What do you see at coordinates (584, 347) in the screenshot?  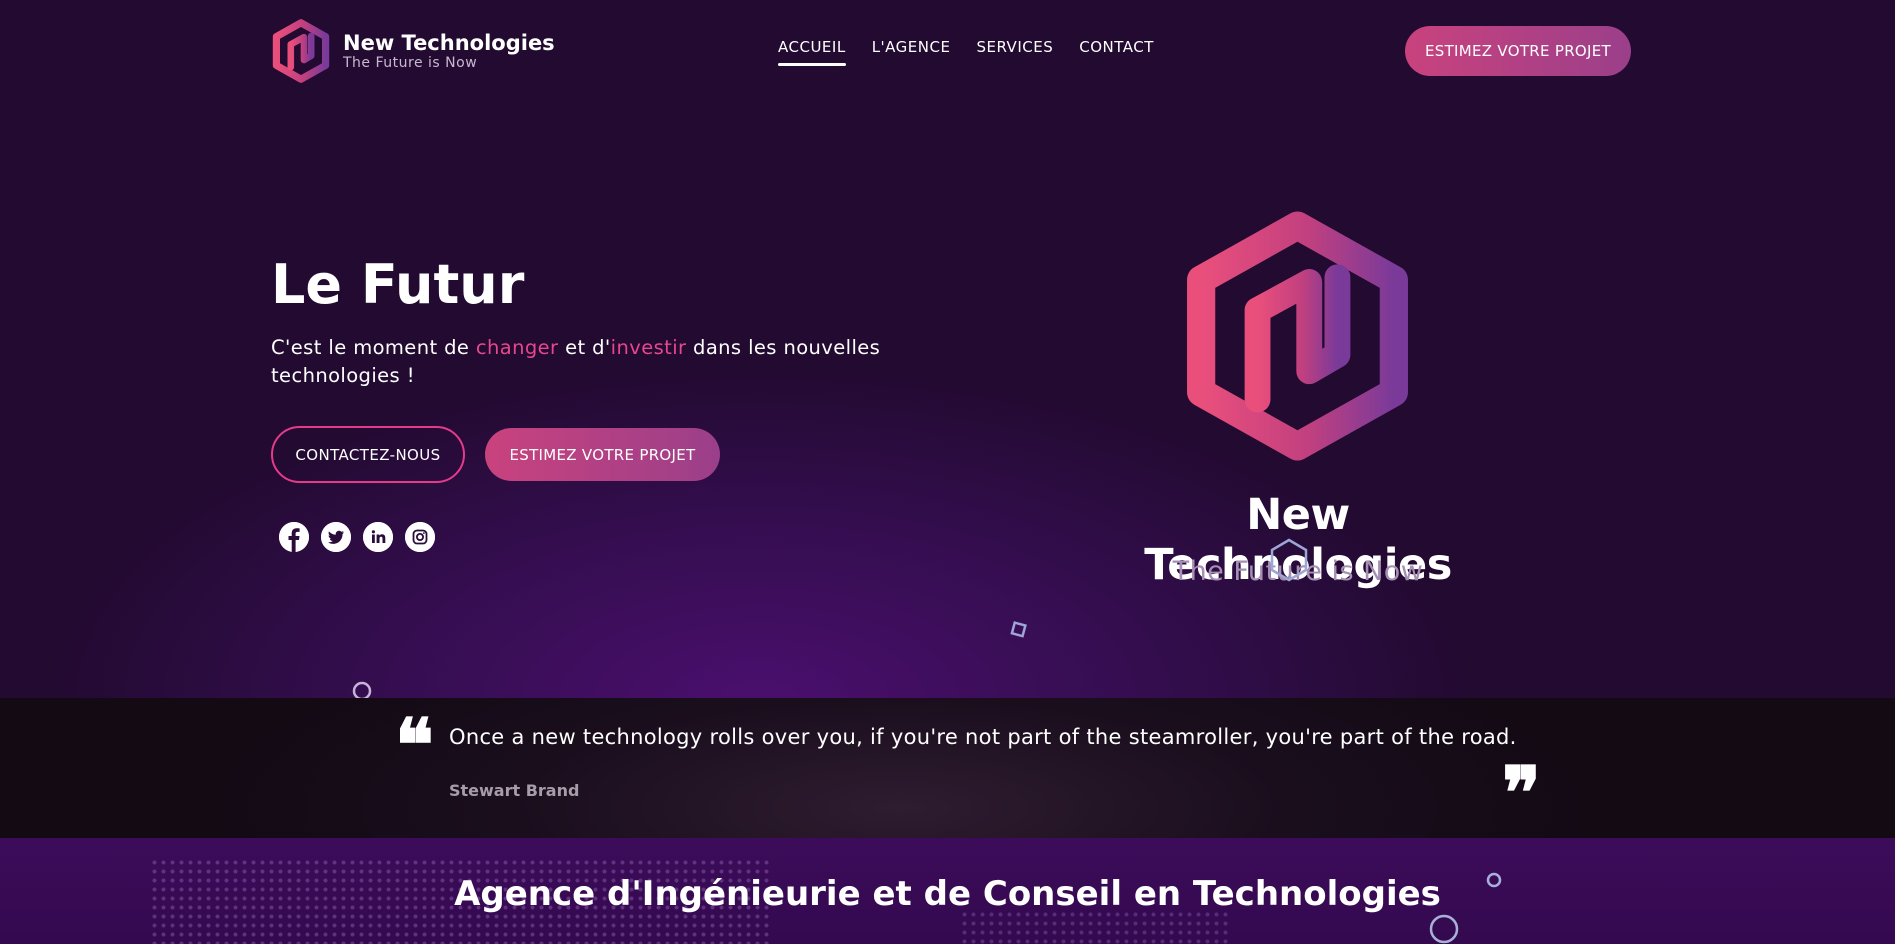 I see `hero-subtitle-text: et d'` at bounding box center [584, 347].